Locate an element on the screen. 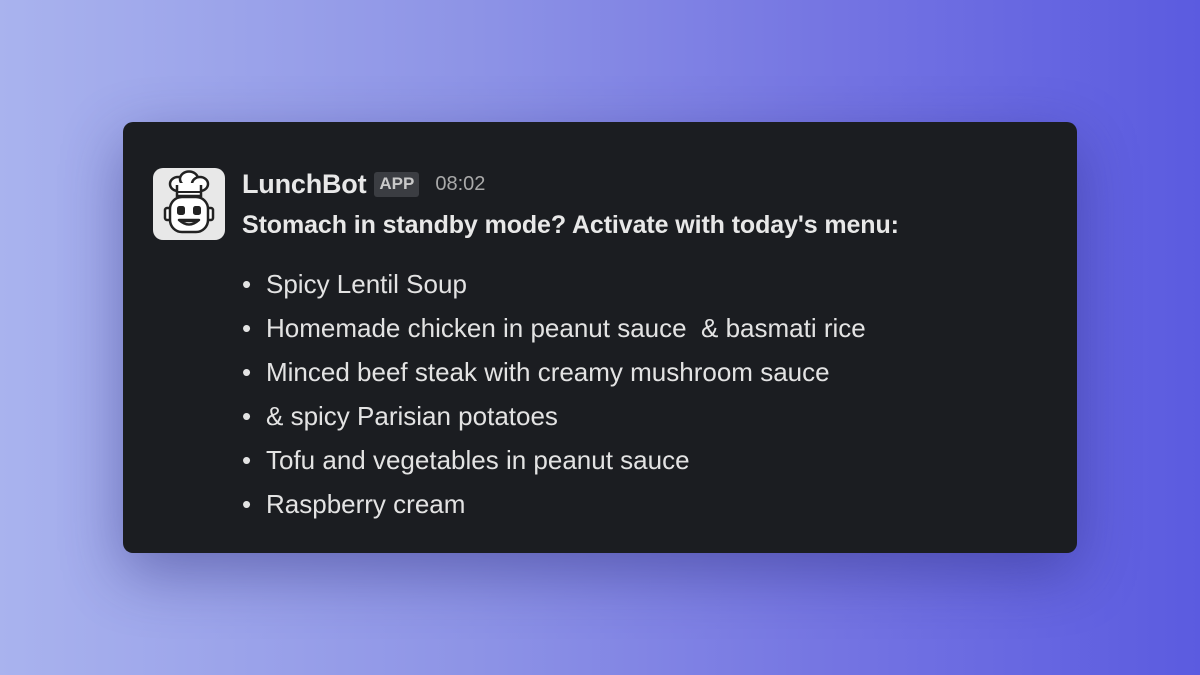  message-timestamp: 08:02 is located at coordinates (460, 184).